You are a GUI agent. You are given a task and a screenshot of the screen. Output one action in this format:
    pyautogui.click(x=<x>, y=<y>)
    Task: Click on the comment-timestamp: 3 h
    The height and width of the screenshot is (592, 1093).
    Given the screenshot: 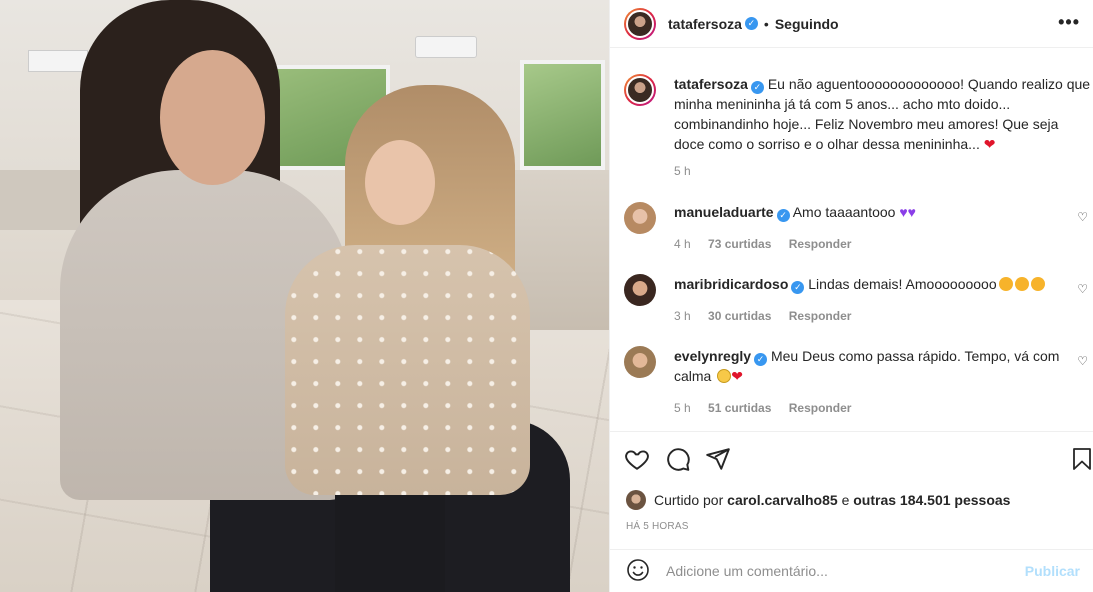 What is the action you would take?
    pyautogui.click(x=682, y=316)
    